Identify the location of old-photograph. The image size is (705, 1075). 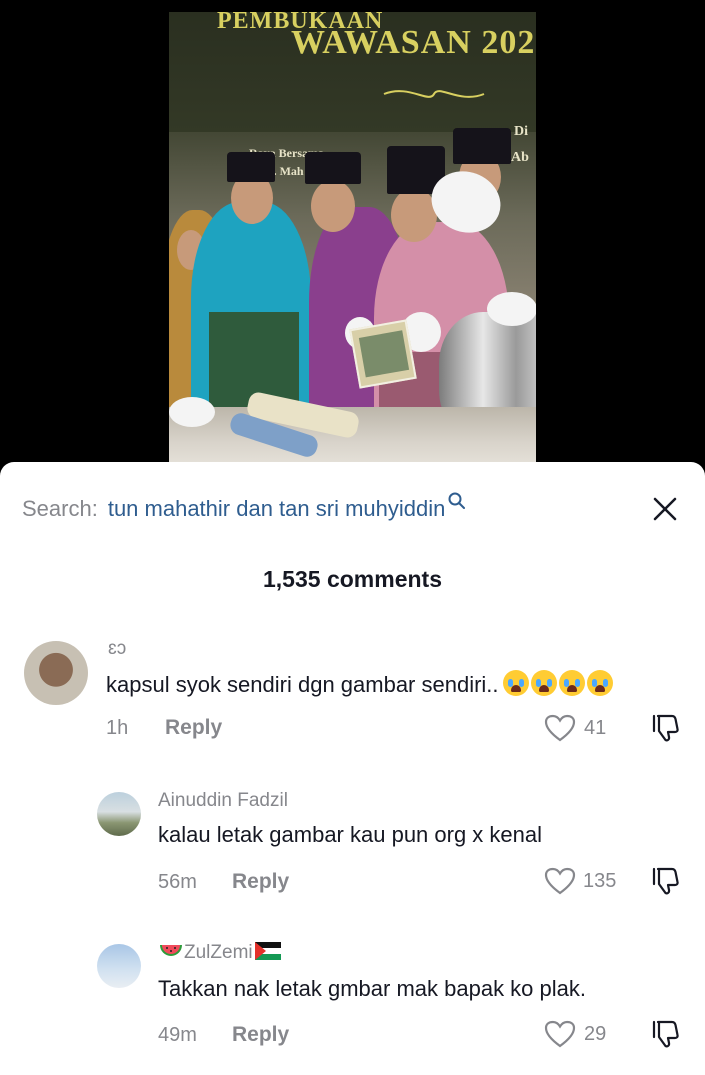
(383, 354).